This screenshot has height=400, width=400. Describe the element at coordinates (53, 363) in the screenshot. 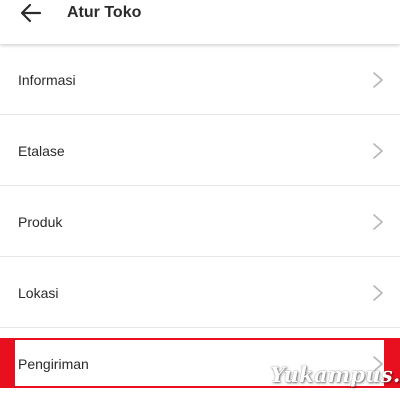

I see `menu-item-label: Pengiriman` at that location.